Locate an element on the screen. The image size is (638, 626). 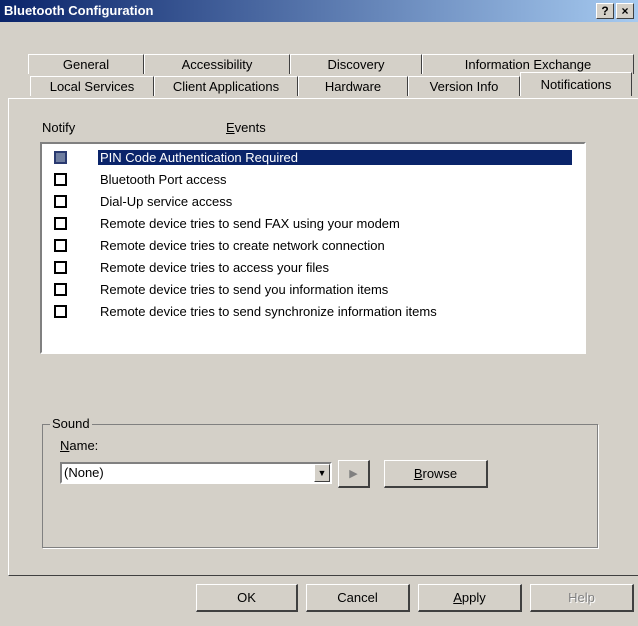
apply-mnemonic: A is located at coordinates (457, 597).